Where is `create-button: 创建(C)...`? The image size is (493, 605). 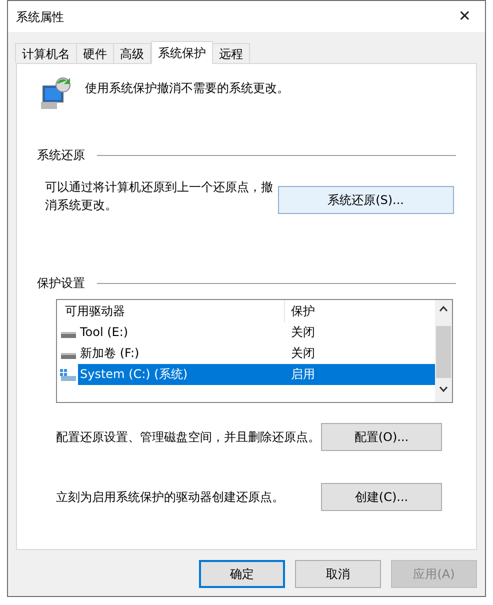
create-button: 创建(C)... is located at coordinates (381, 497).